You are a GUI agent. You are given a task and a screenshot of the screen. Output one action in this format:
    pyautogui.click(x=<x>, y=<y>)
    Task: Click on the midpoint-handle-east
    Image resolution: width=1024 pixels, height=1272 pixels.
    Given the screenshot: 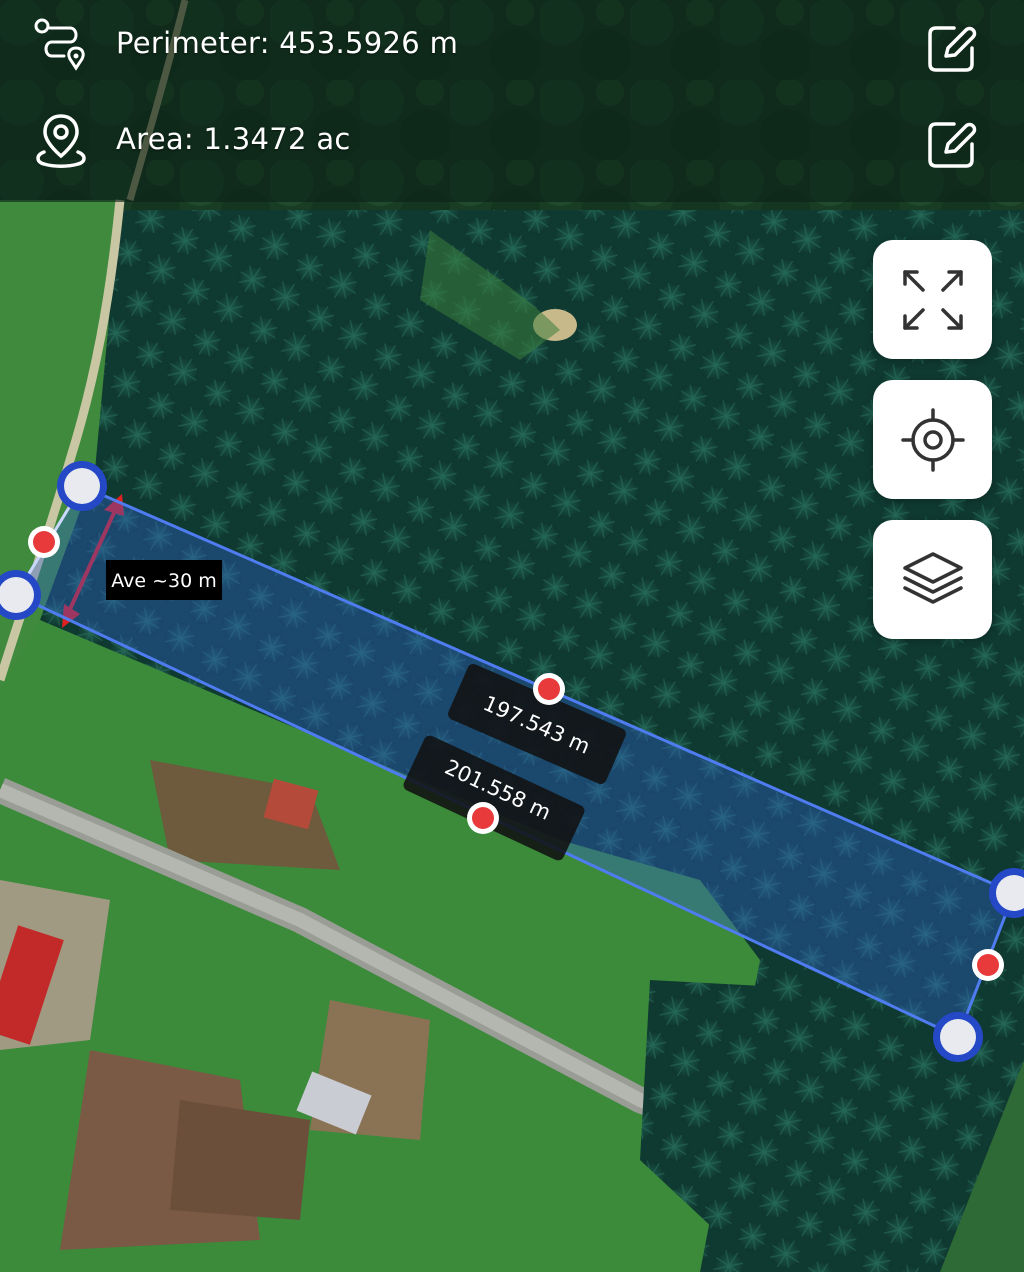 What is the action you would take?
    pyautogui.click(x=988, y=965)
    